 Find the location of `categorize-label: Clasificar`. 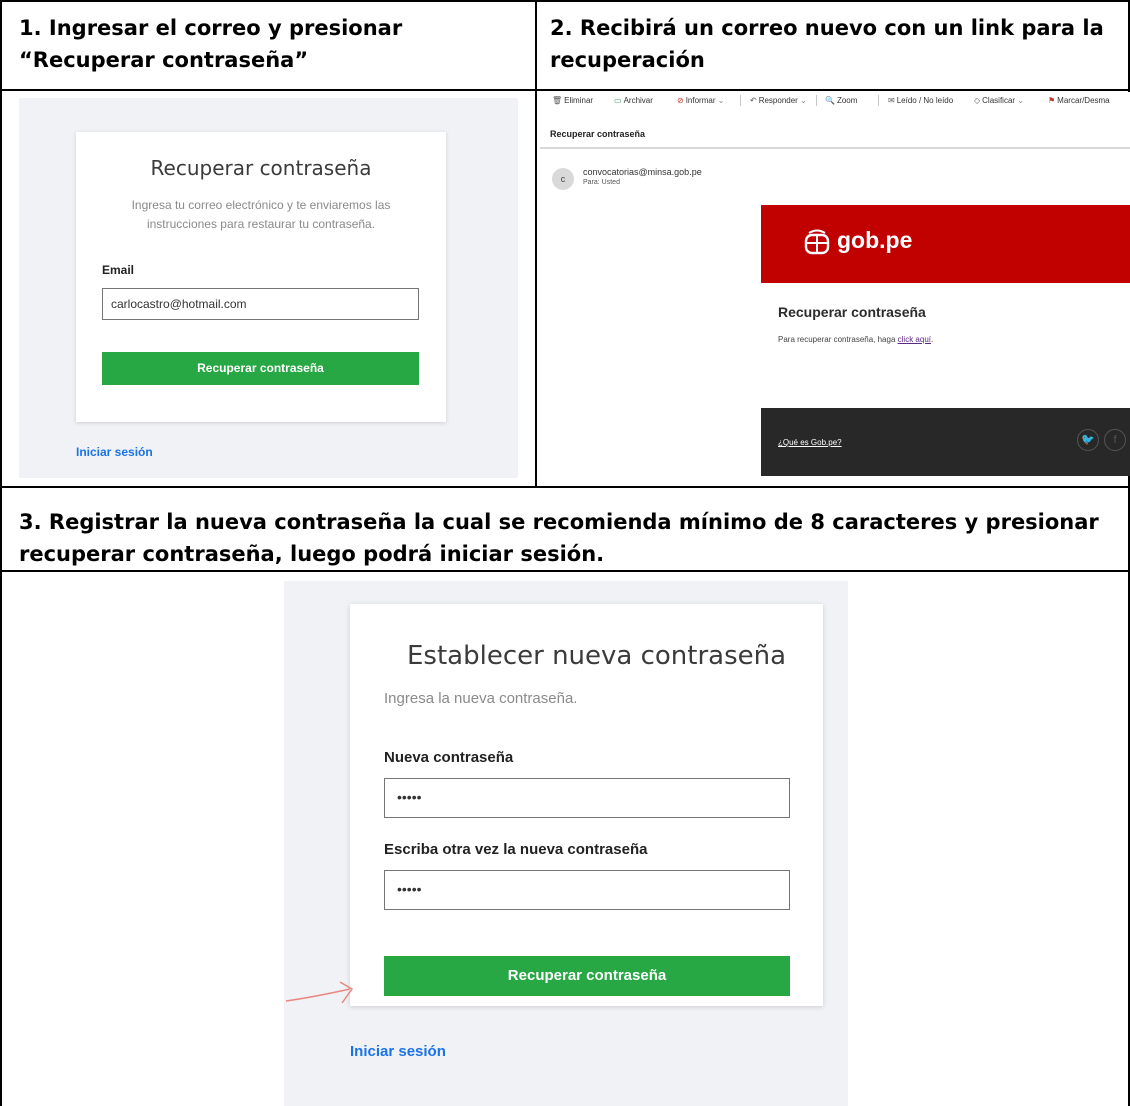

categorize-label: Clasificar is located at coordinates (999, 100).